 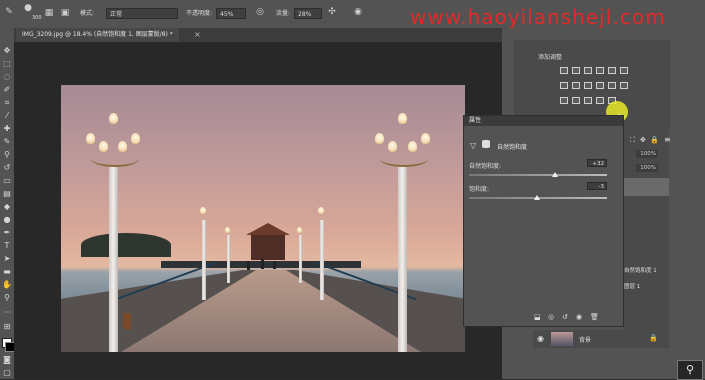 What do you see at coordinates (322, 260) in the screenshot?
I see `mid-right-lamp-pole` at bounding box center [322, 260].